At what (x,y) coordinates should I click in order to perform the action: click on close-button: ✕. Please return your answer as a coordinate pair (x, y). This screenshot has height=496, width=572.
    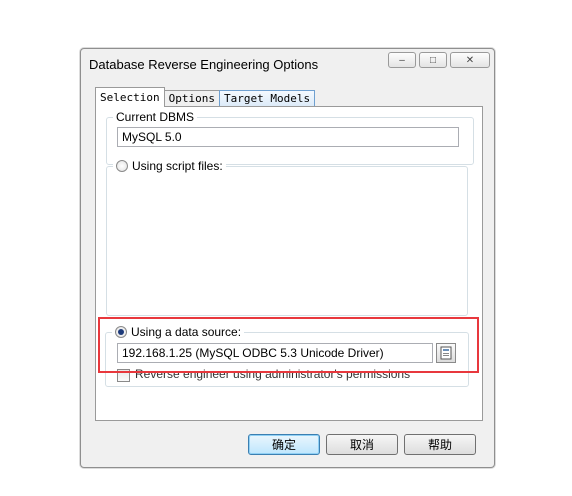
    Looking at the image, I should click on (470, 60).